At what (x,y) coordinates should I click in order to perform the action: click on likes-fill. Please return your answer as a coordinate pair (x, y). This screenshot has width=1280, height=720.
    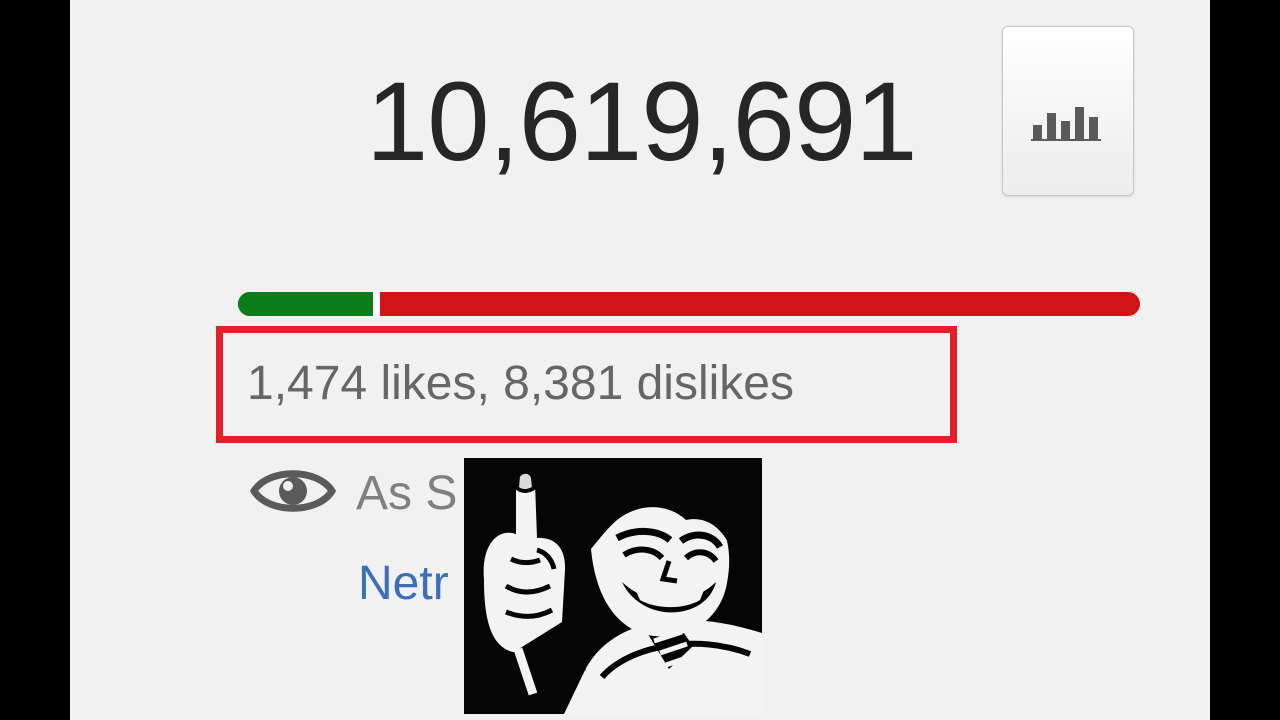
    Looking at the image, I should click on (309, 304).